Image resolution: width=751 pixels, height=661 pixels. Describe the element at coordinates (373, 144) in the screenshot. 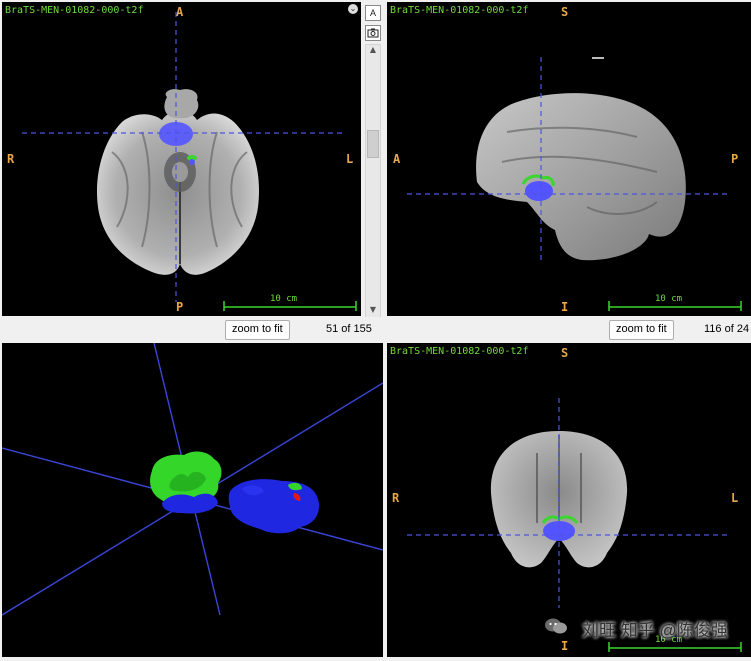

I see `scroll-thumb` at that location.